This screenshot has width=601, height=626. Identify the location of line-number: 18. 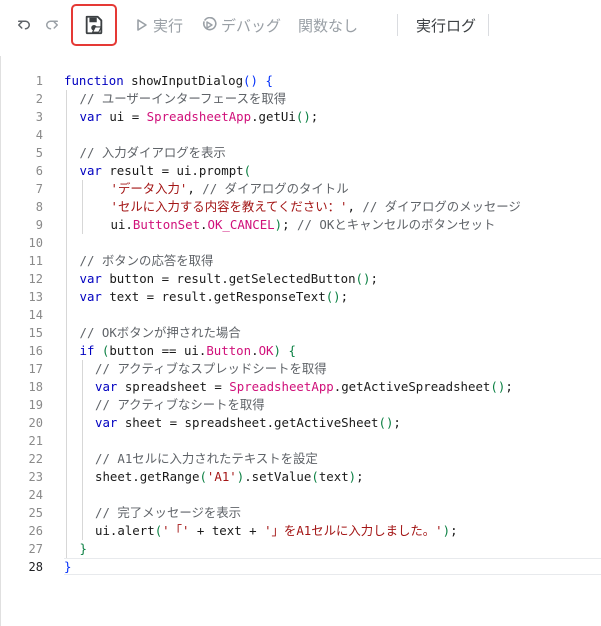
(35, 387).